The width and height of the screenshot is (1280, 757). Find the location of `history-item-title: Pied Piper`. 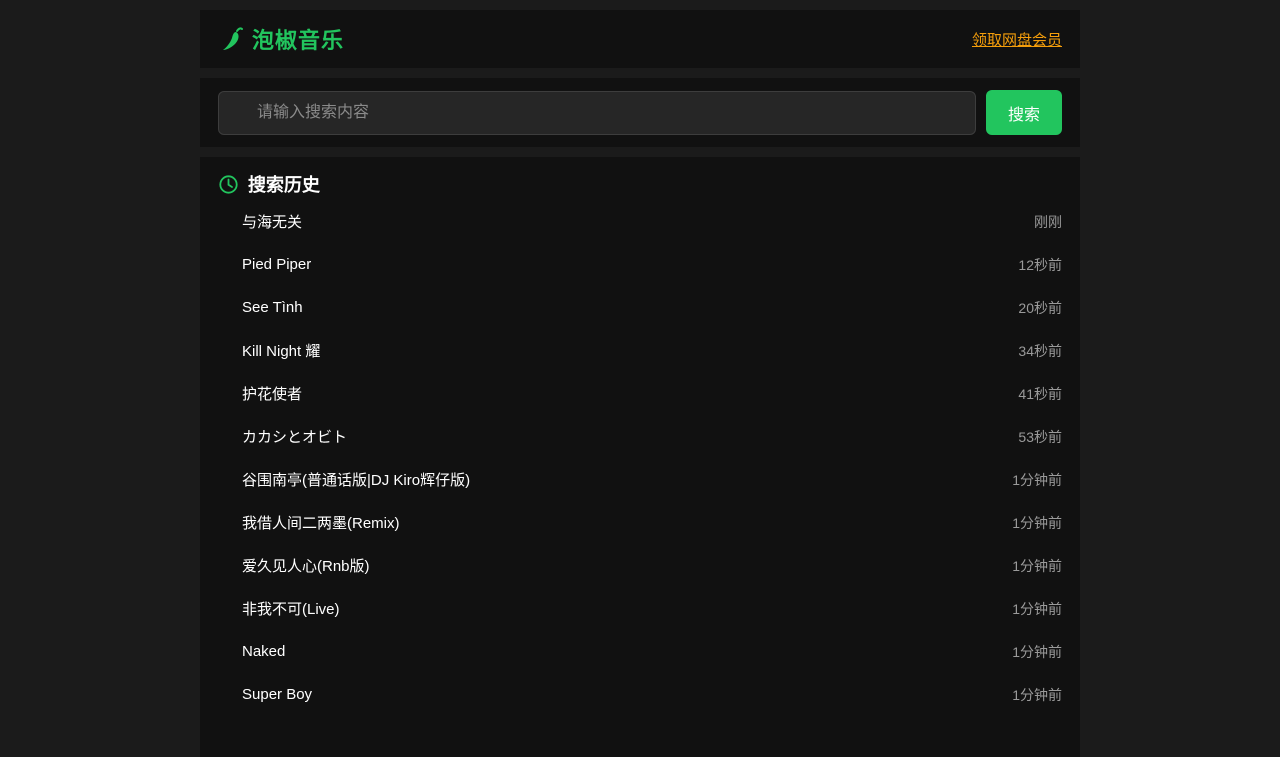

history-item-title: Pied Piper is located at coordinates (277, 264).